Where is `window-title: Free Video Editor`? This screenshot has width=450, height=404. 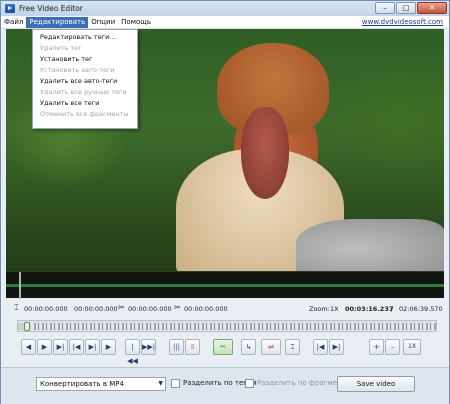
window-title: Free Video Editor is located at coordinates (51, 8).